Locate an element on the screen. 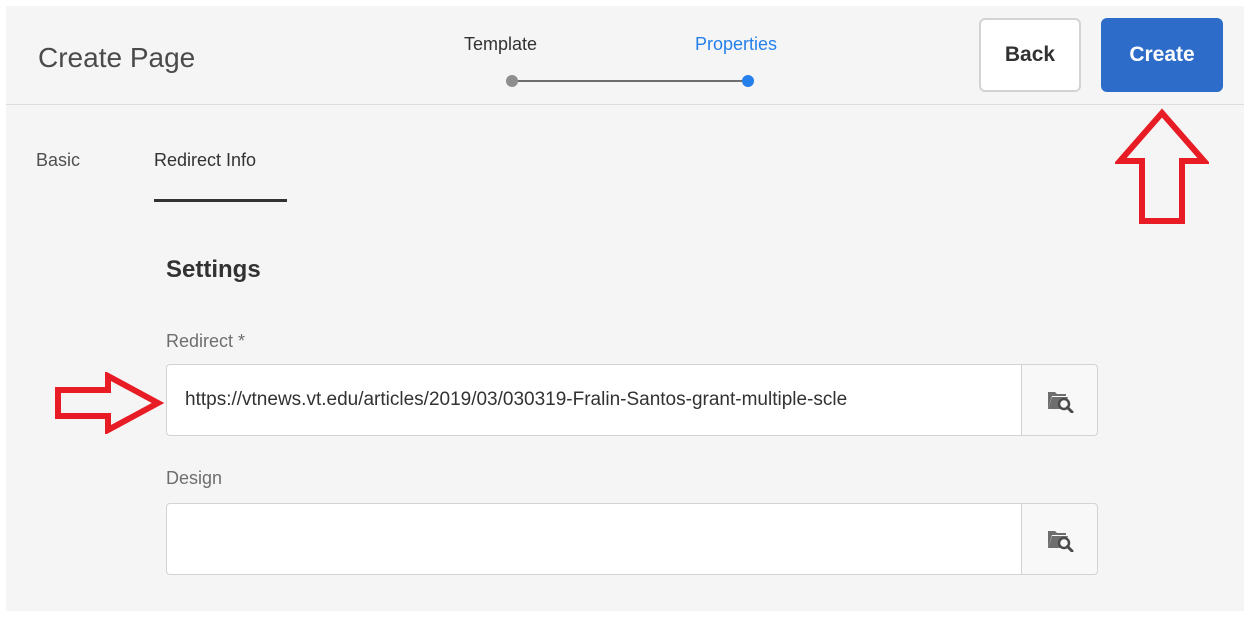 The height and width of the screenshot is (617, 1250). design-picker-button is located at coordinates (1059, 539).